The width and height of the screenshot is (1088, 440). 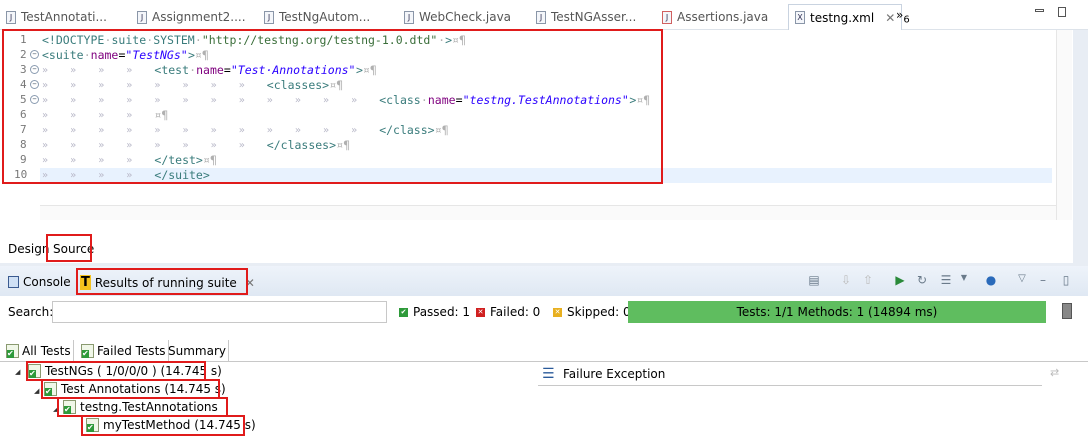 What do you see at coordinates (922, 281) in the screenshot?
I see `rerun-failed-icon: ↻` at bounding box center [922, 281].